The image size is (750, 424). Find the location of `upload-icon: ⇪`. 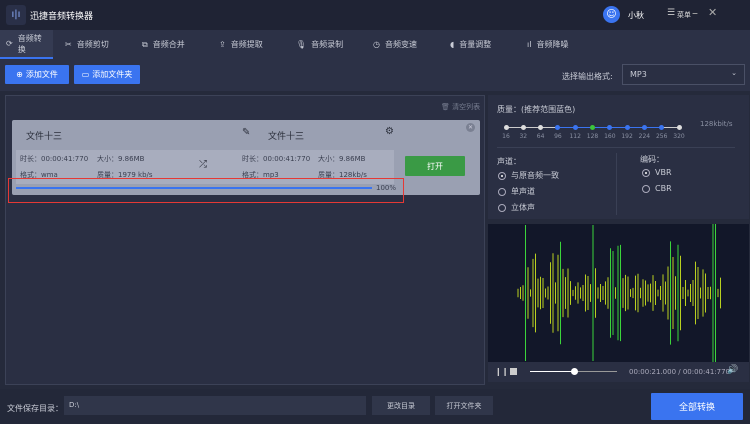

upload-icon: ⇪ is located at coordinates (222, 44).